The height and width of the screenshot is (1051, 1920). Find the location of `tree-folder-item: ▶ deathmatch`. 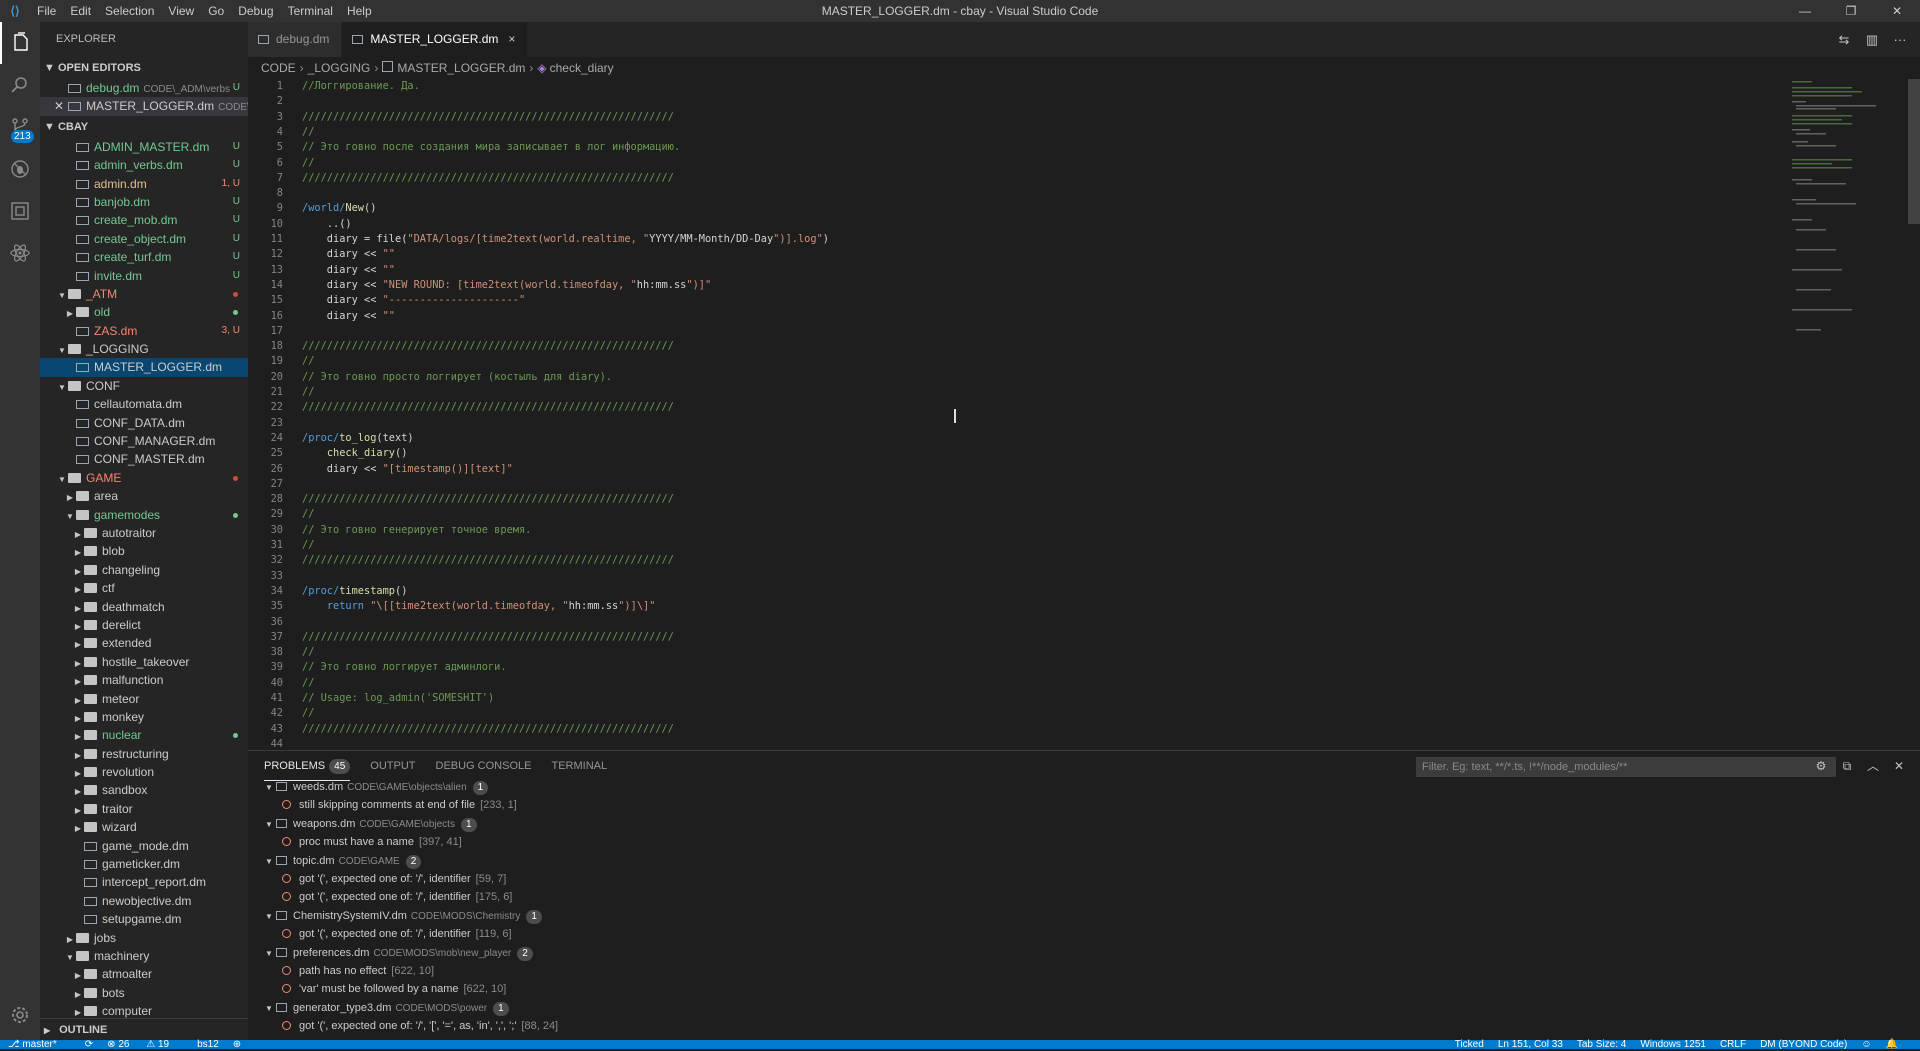

tree-folder-item: ▶ deathmatch is located at coordinates (144, 607).